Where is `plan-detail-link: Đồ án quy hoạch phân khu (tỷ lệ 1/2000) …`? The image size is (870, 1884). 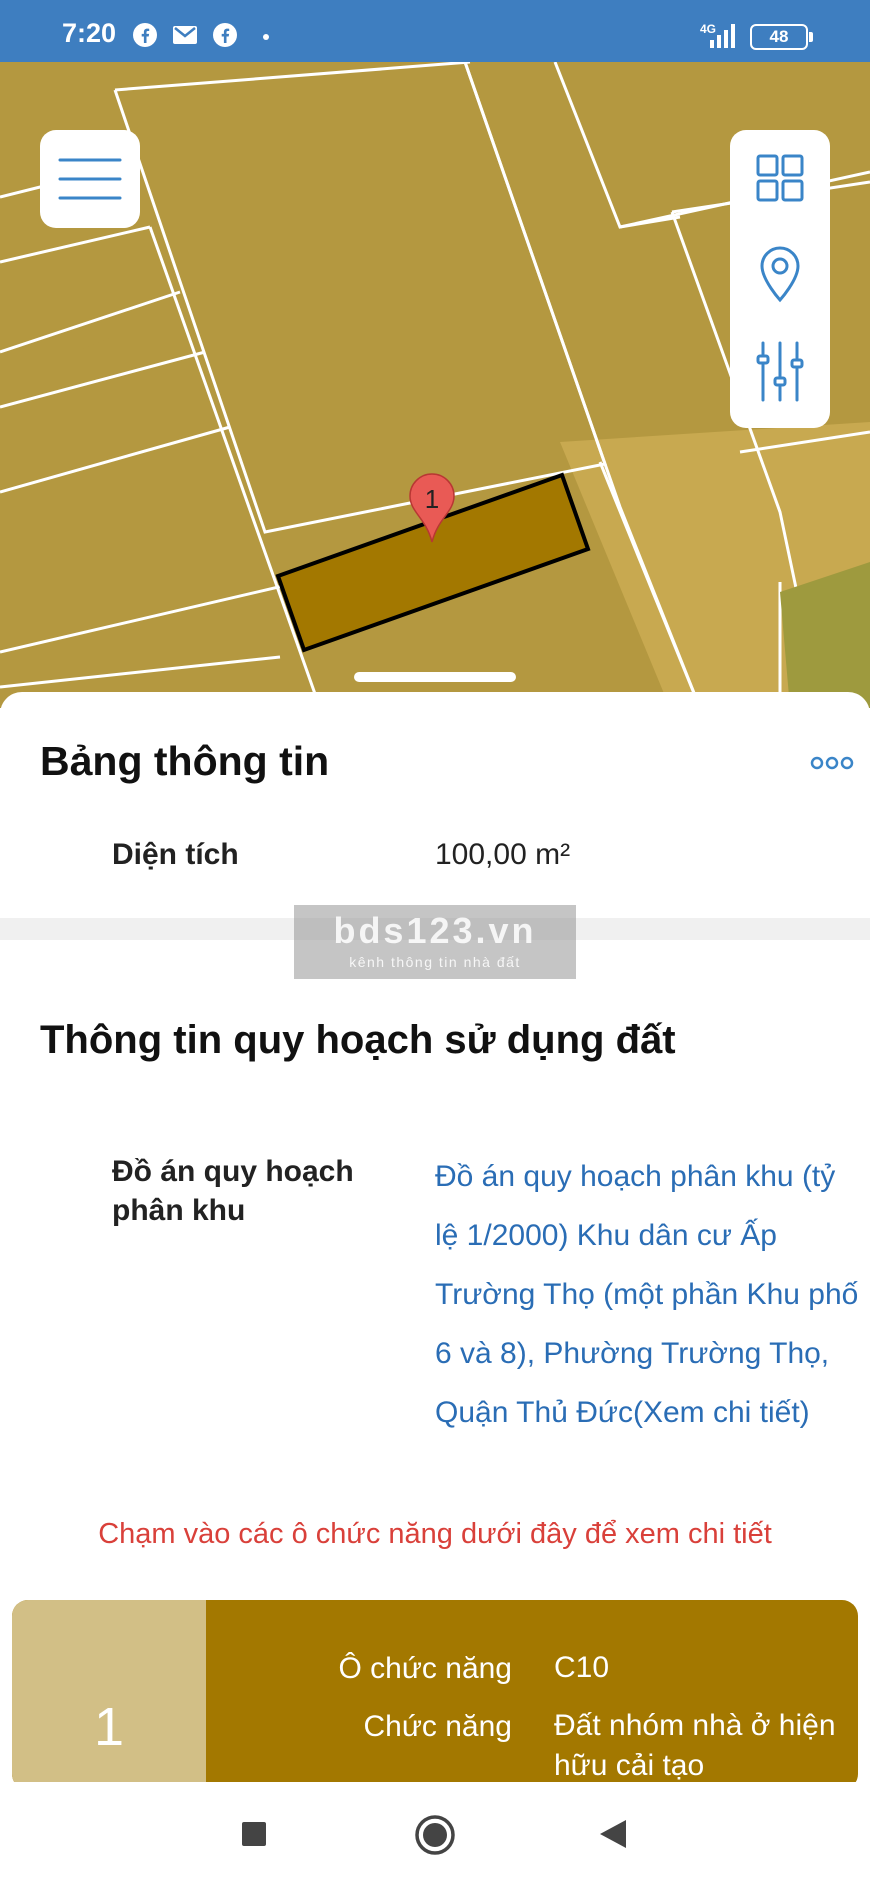
plan-detail-link: Đồ án quy hoạch phân khu (tỷ lệ 1/2000) … is located at coordinates (647, 1294).